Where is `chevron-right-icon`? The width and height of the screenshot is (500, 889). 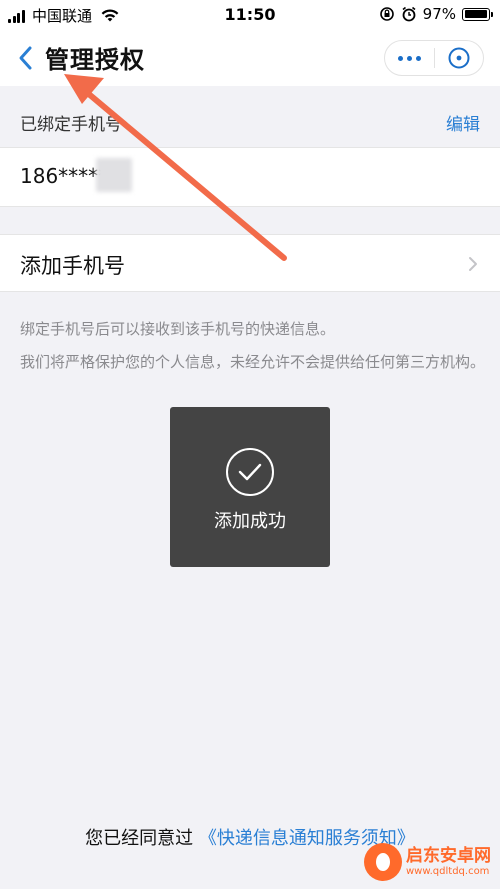
chevron-right-icon is located at coordinates (473, 264).